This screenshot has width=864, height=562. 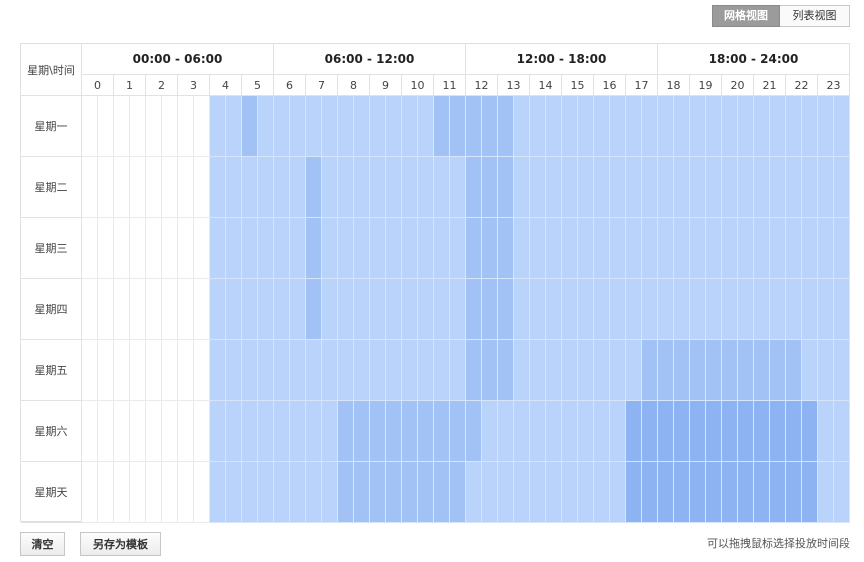 What do you see at coordinates (815, 16) in the screenshot?
I see `list-view-button: 列表视图` at bounding box center [815, 16].